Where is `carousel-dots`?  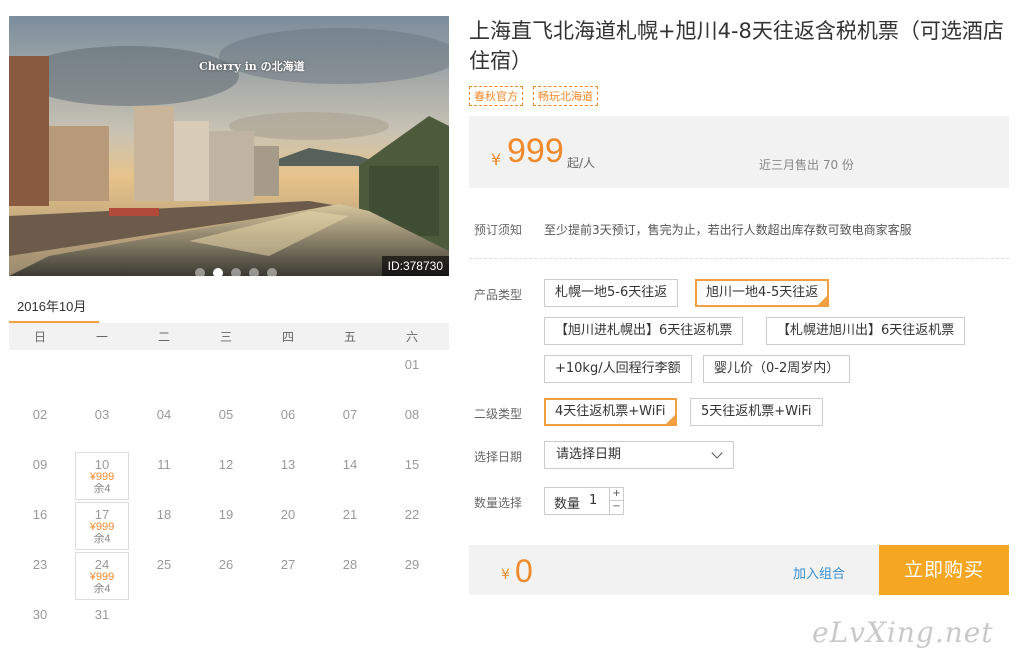
carousel-dots is located at coordinates (236, 272).